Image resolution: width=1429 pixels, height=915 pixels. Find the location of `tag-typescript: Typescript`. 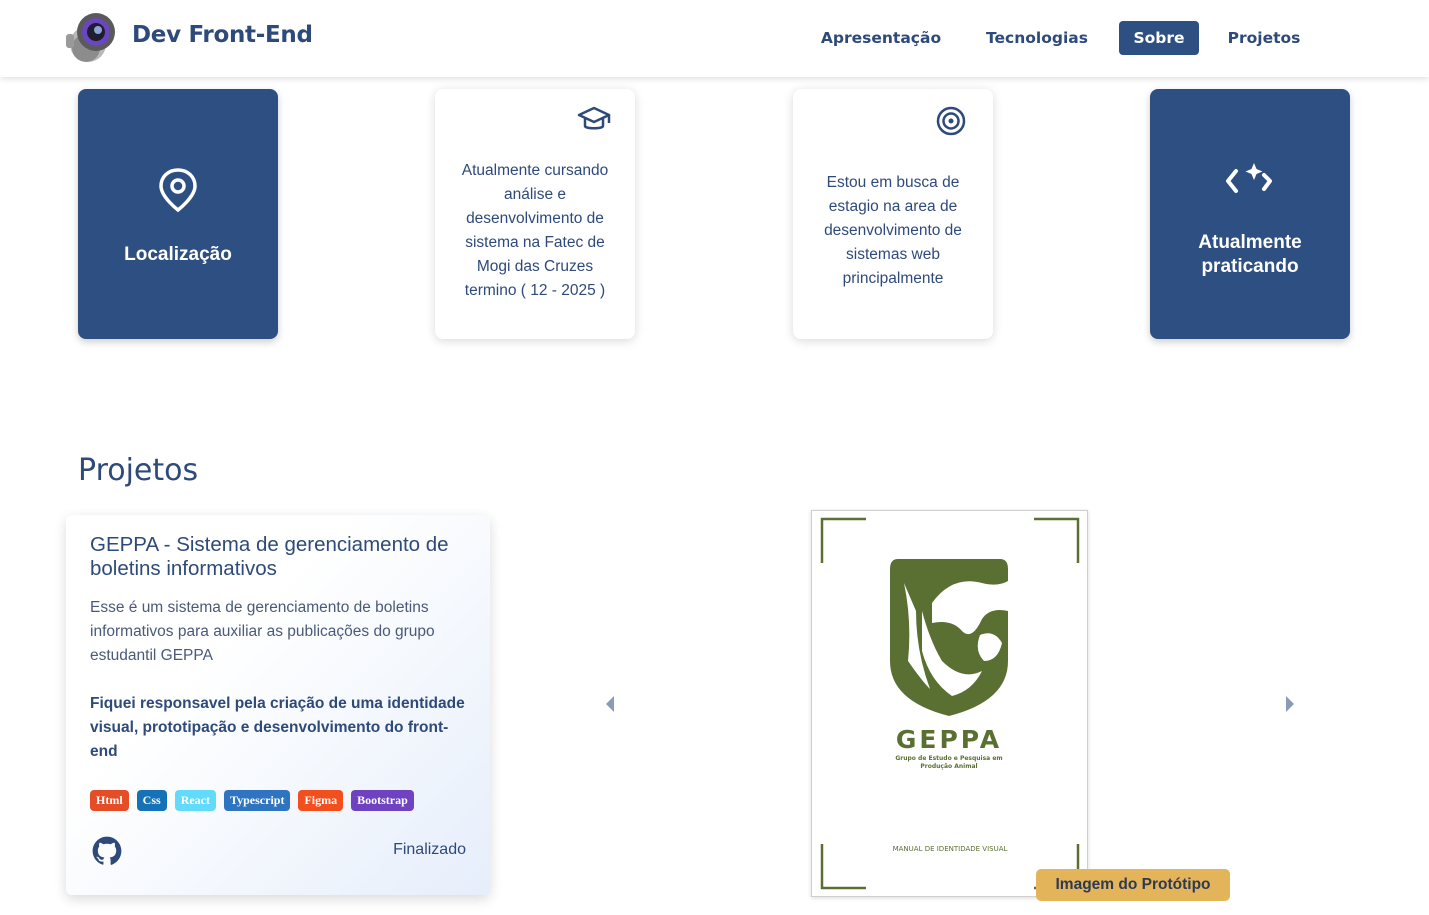

tag-typescript: Typescript is located at coordinates (257, 800).